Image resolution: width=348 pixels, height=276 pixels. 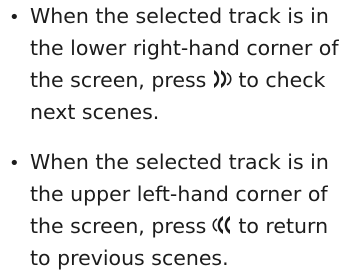 I want to click on text-line-with-icon: the screen, press to return, so click(x=188, y=226).